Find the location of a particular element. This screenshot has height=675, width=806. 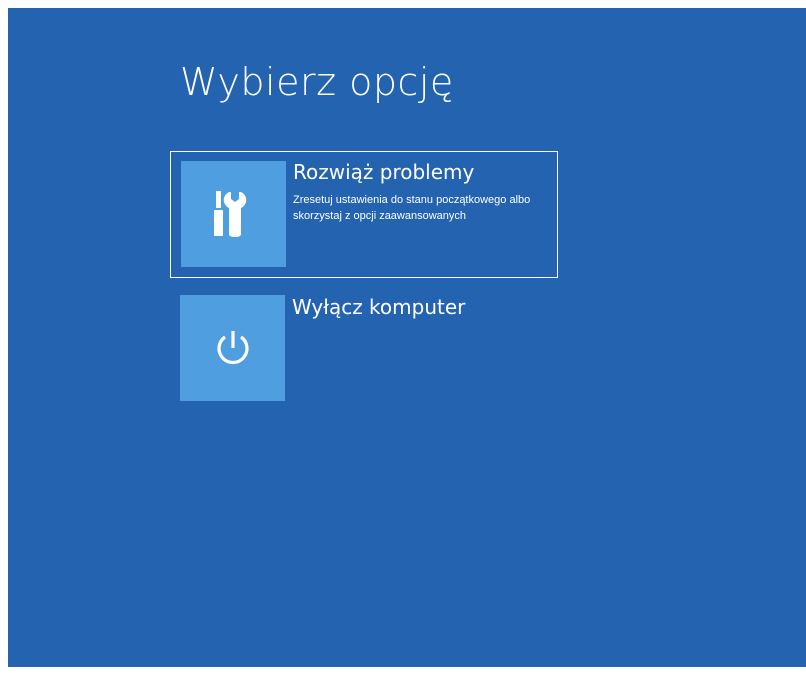

troubleshoot-title: Rozwiąż problemy is located at coordinates (384, 172).